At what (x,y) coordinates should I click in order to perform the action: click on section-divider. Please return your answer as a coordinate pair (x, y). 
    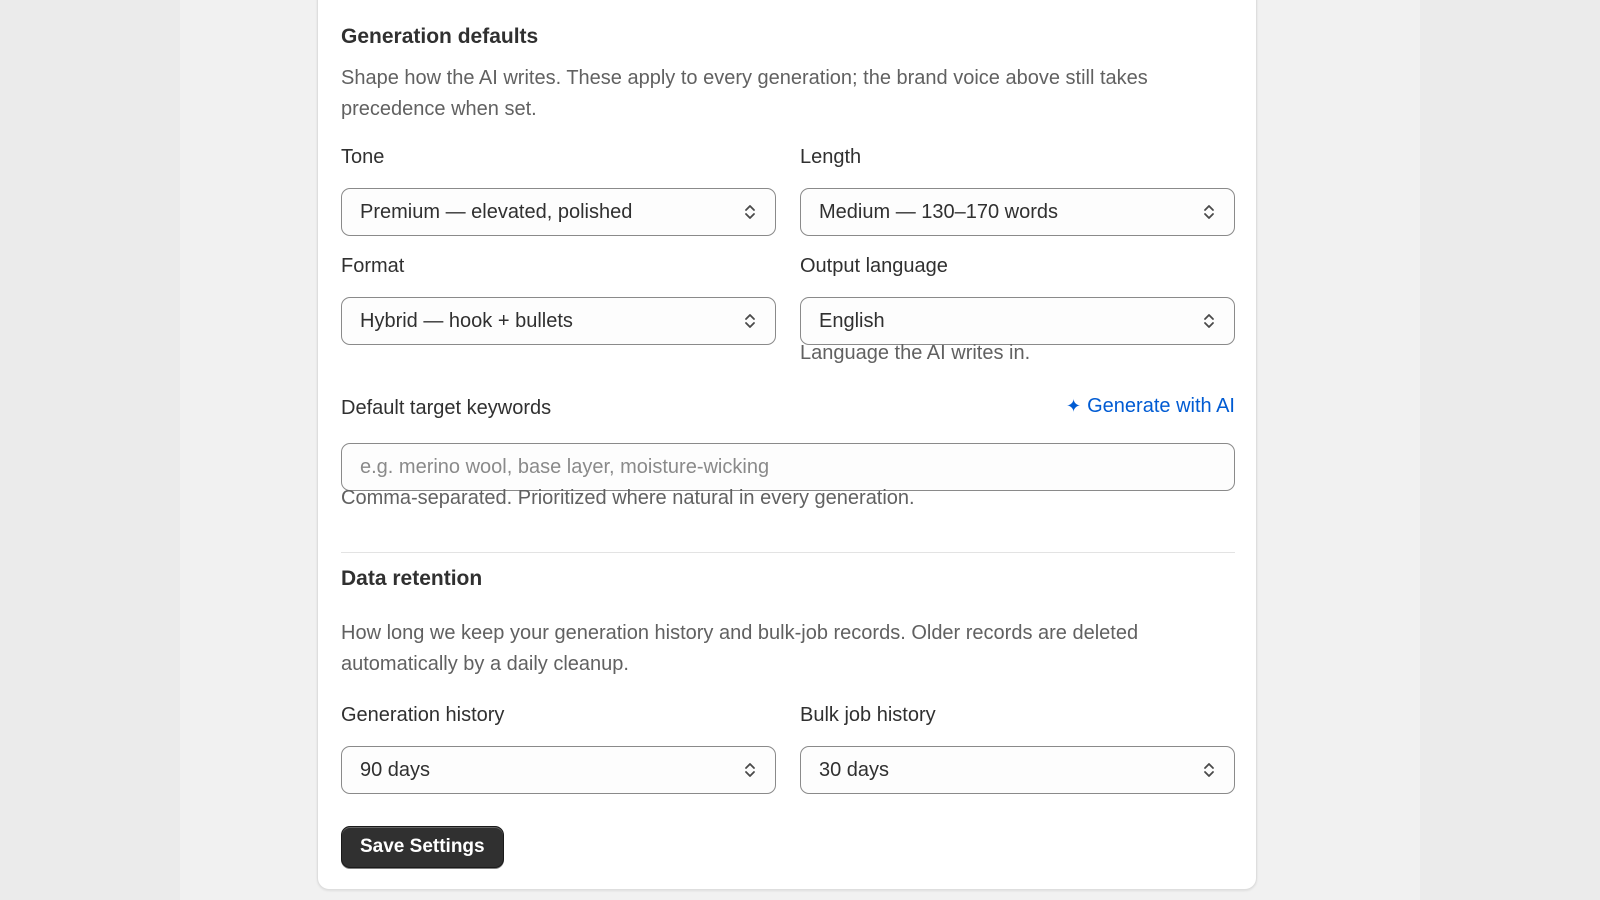
    Looking at the image, I should click on (788, 552).